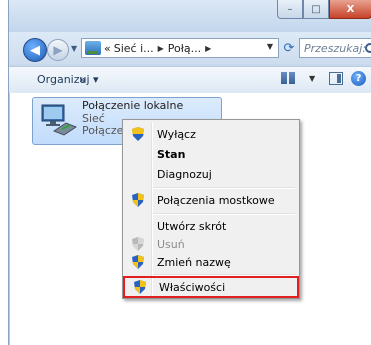 The height and width of the screenshot is (345, 371). I want to click on menu-item-create-shortcut: Utwórz skrót, so click(211, 226).